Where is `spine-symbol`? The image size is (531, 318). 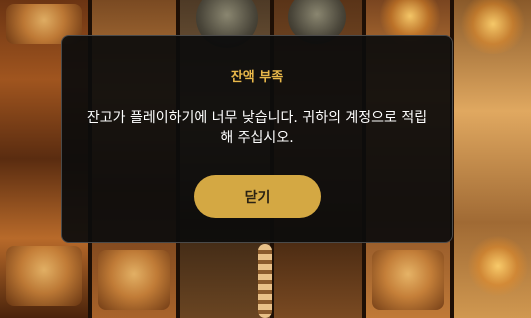
spine-symbol is located at coordinates (265, 281).